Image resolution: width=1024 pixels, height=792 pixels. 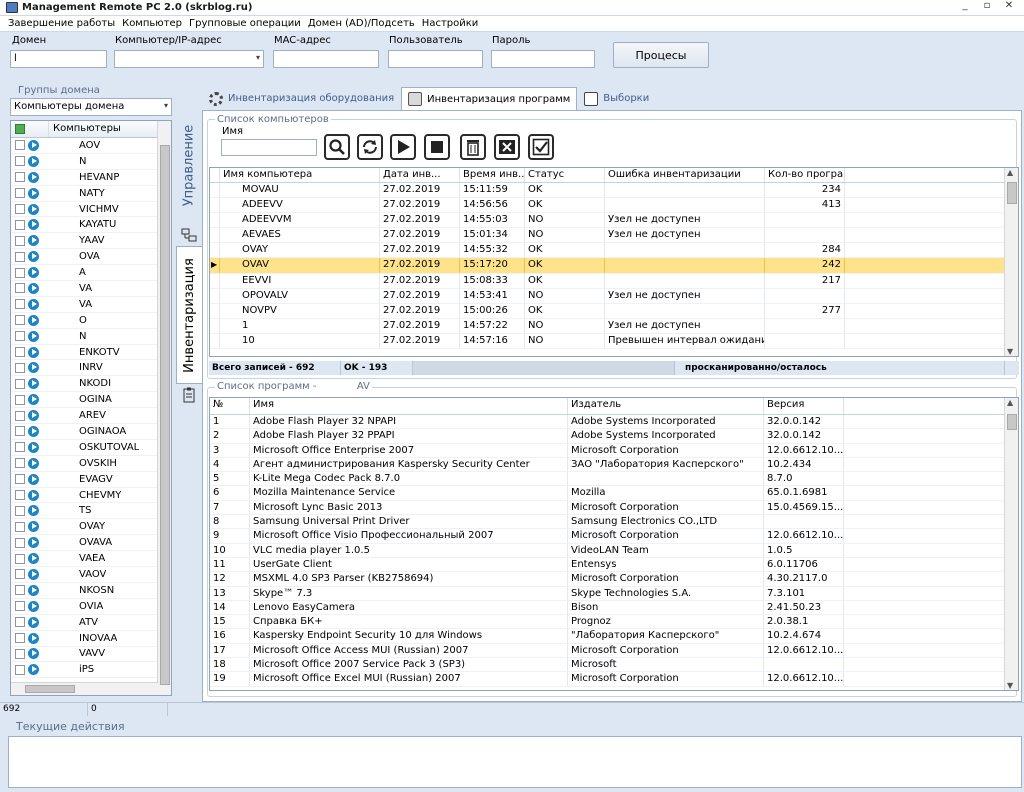 I want to click on computer-list-item: OVAY, so click(x=91, y=527).